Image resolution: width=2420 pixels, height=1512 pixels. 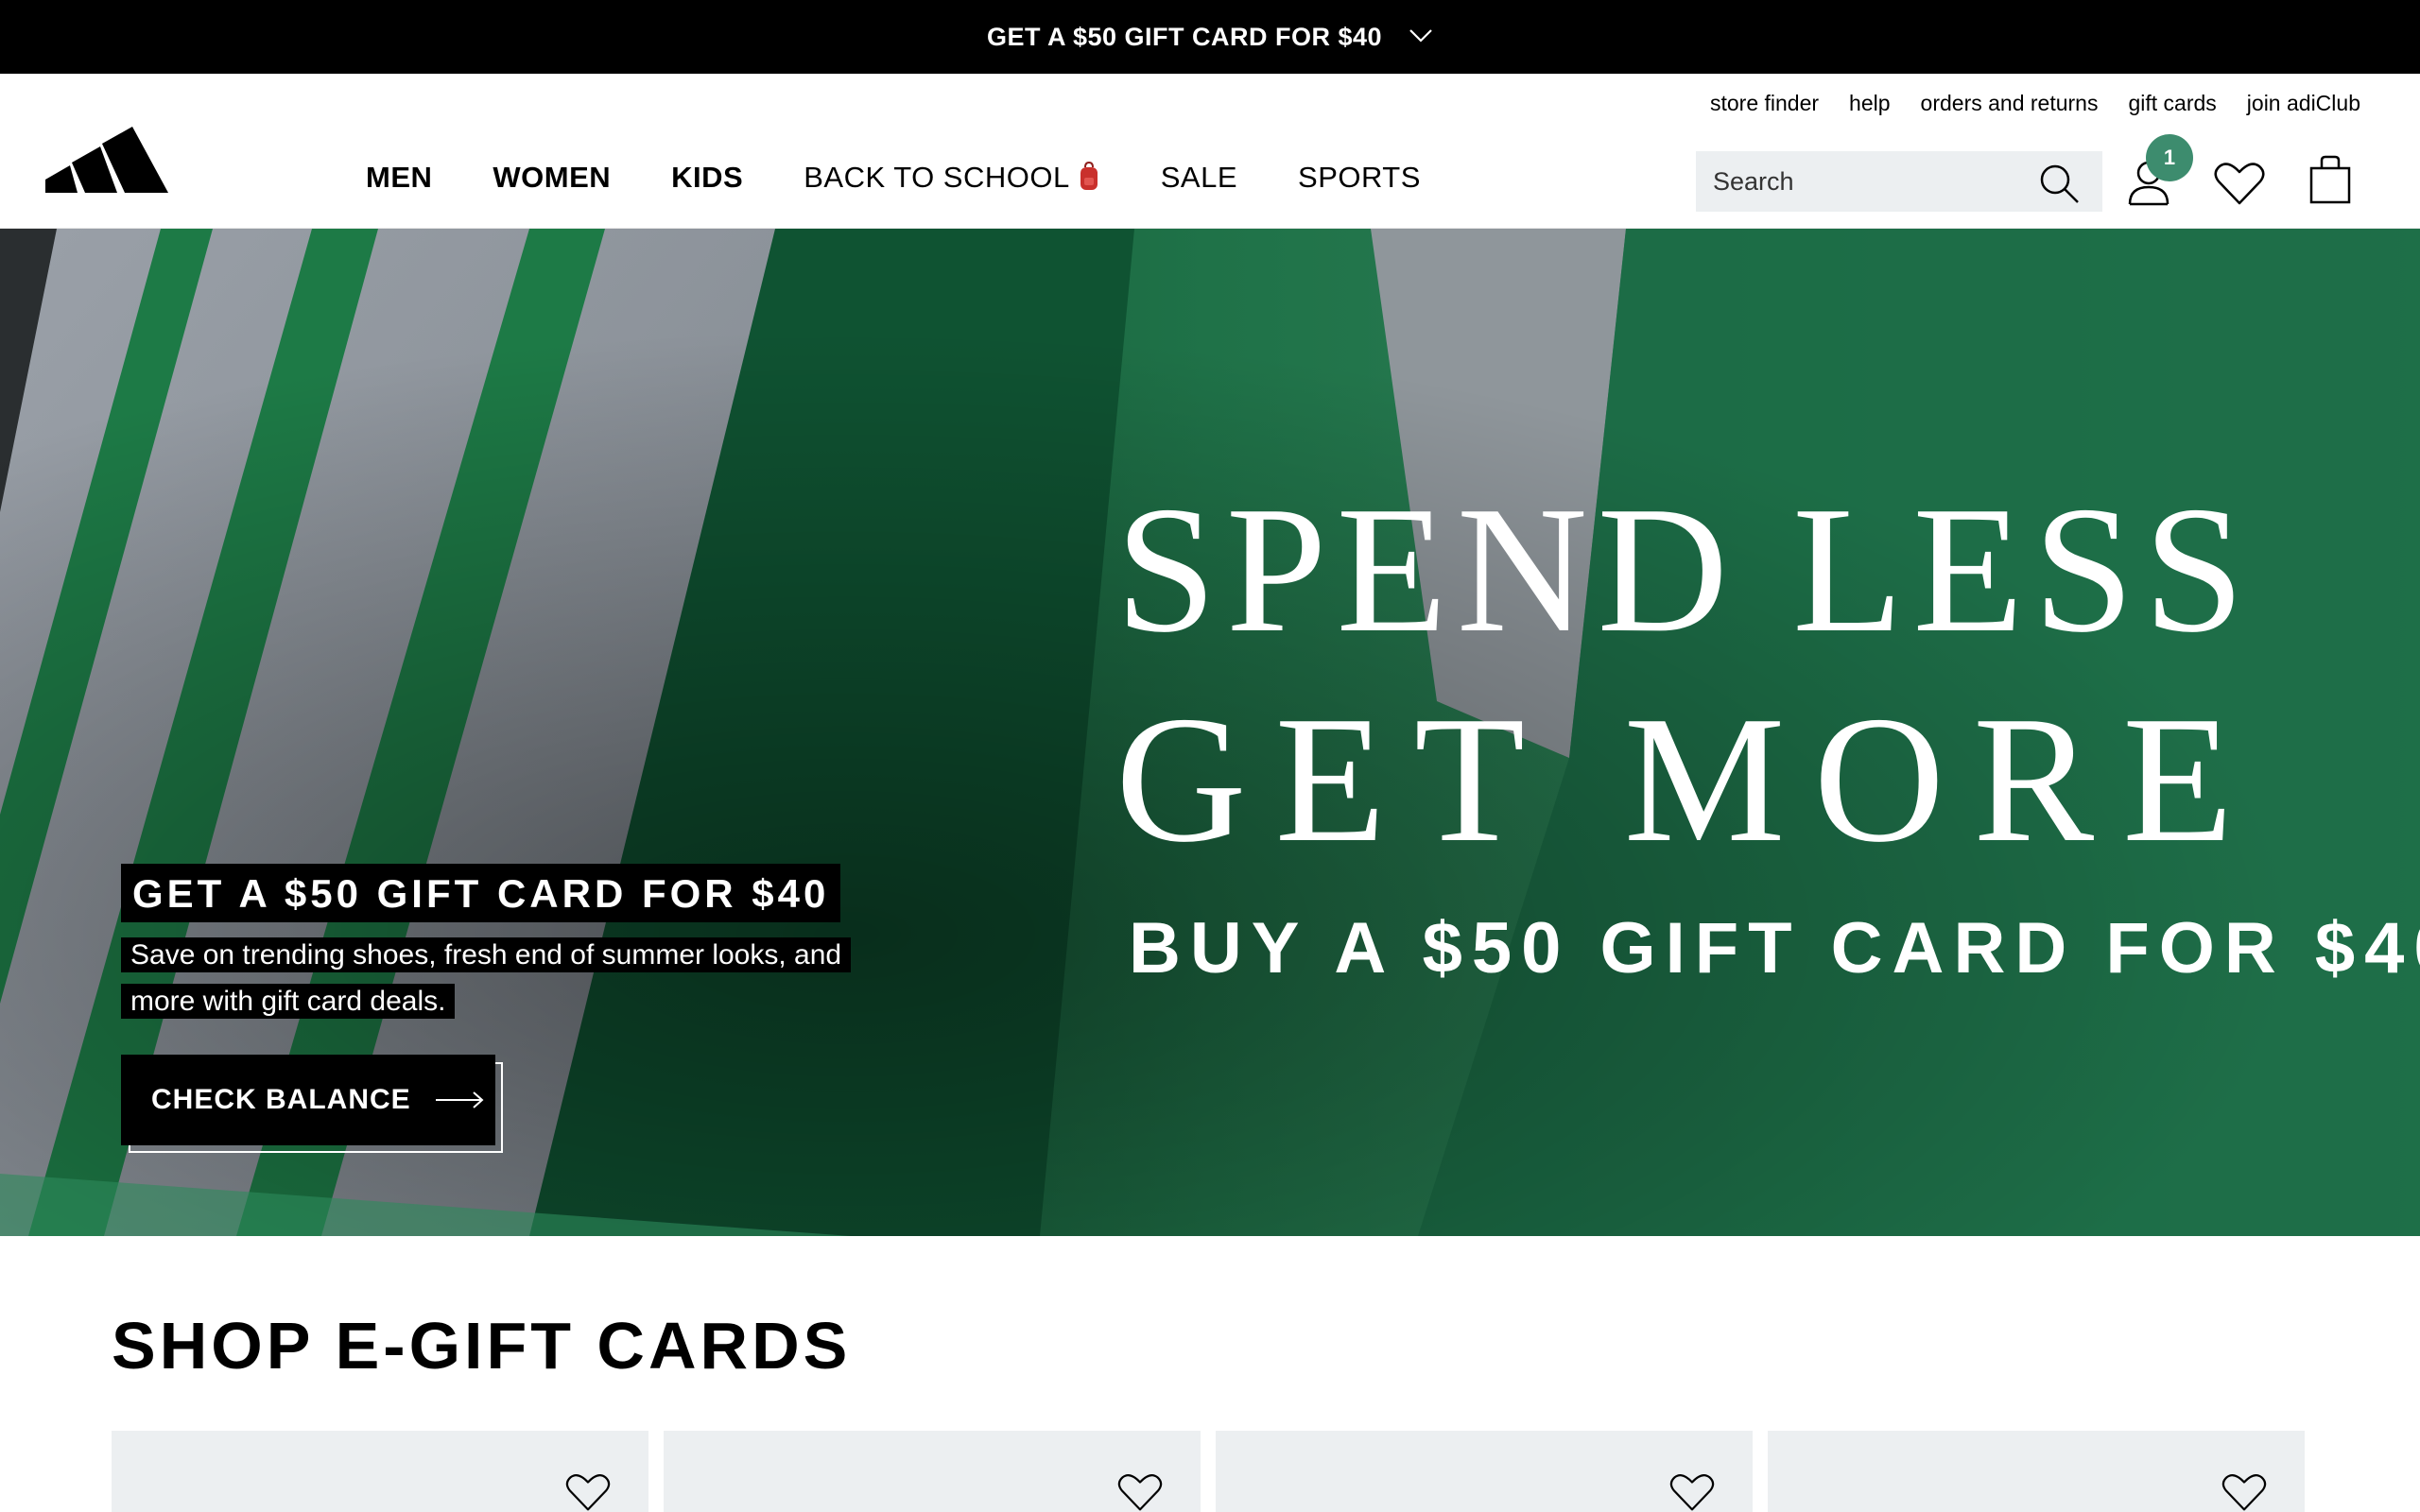 What do you see at coordinates (2059, 183) in the screenshot?
I see `search-icon` at bounding box center [2059, 183].